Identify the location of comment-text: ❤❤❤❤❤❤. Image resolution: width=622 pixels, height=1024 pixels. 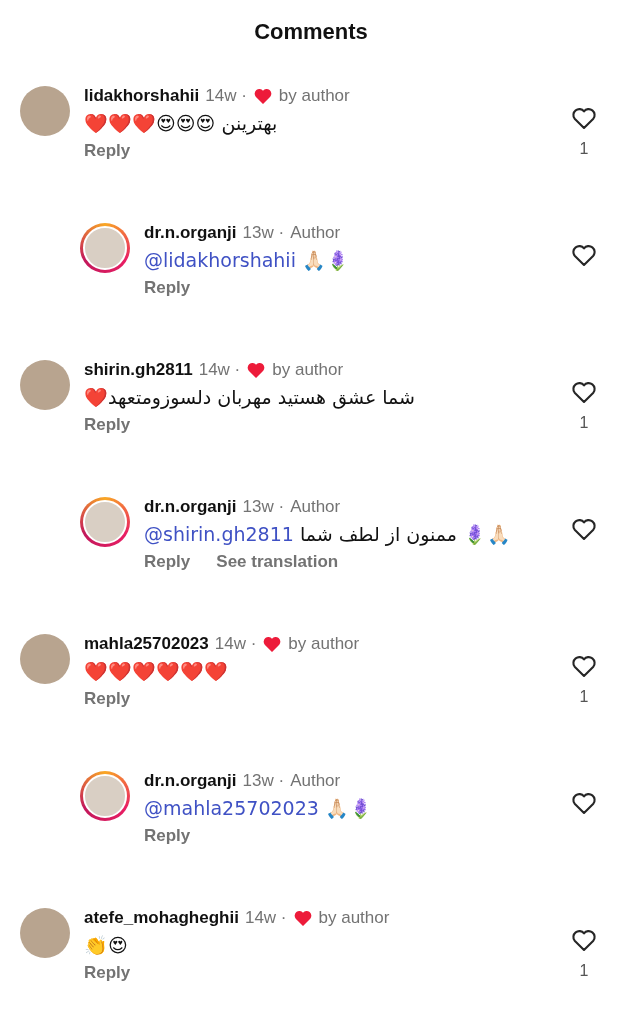
(156, 671).